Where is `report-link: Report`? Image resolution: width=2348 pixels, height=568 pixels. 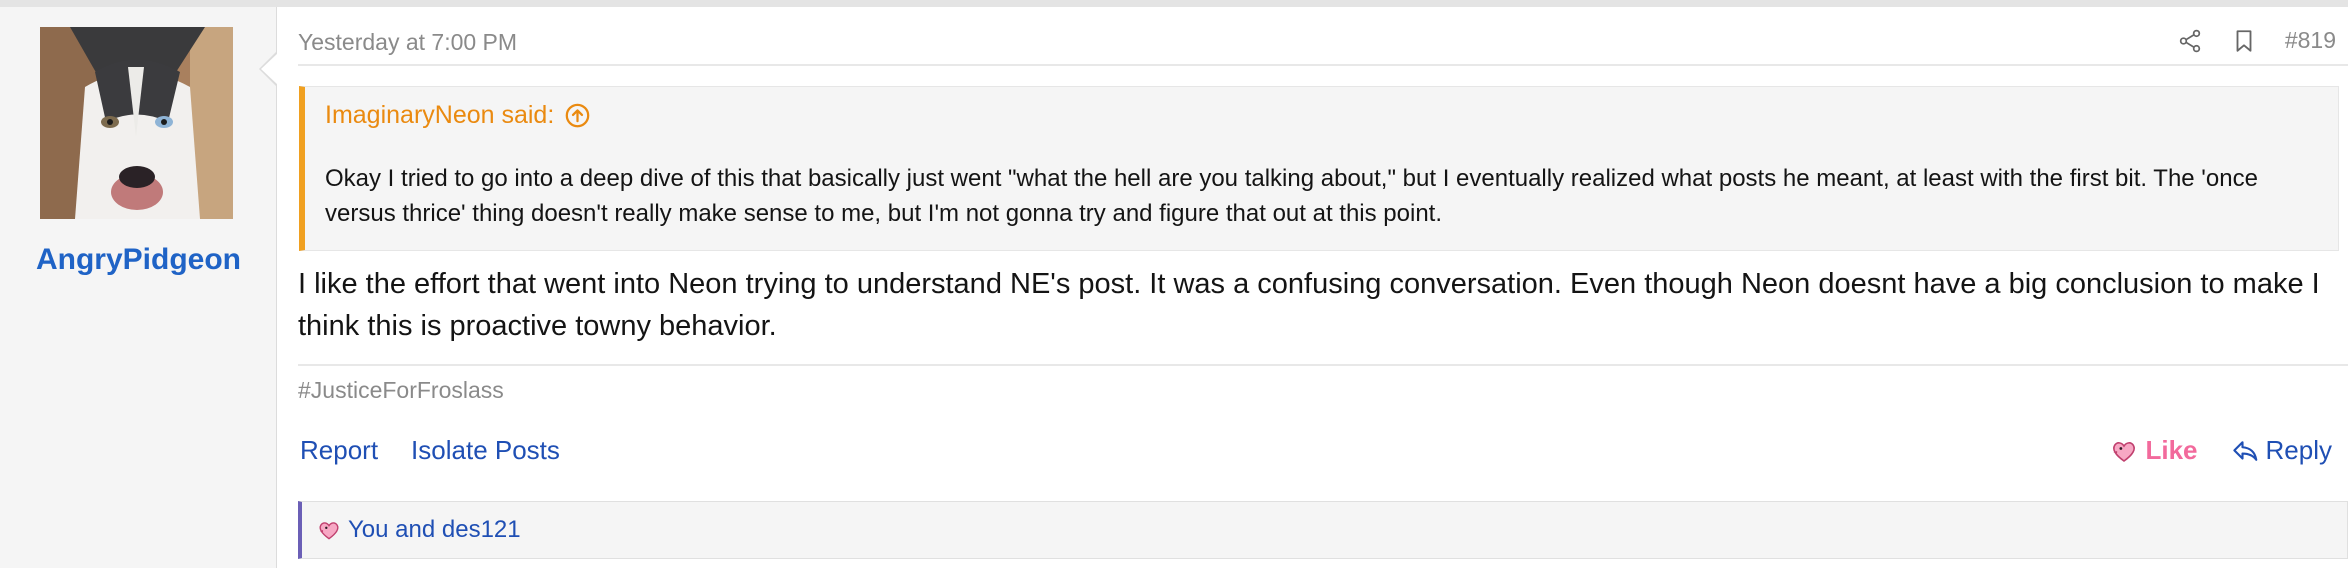
report-link: Report is located at coordinates (339, 450).